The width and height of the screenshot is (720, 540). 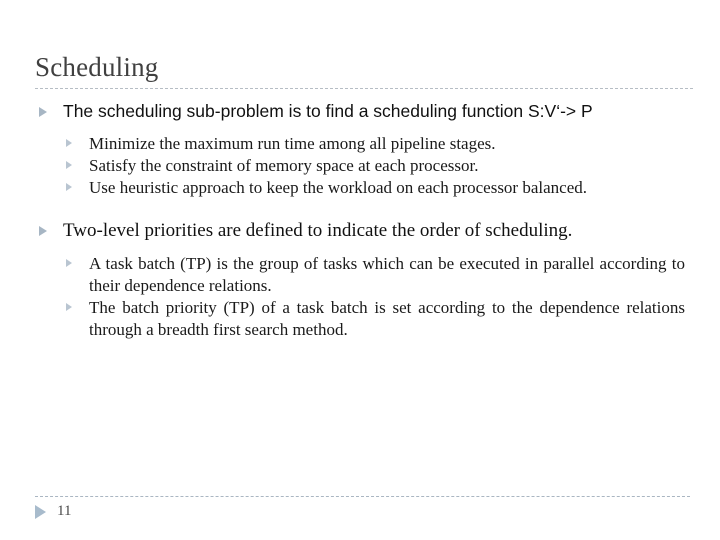 What do you see at coordinates (364, 88) in the screenshot?
I see `title-divider` at bounding box center [364, 88].